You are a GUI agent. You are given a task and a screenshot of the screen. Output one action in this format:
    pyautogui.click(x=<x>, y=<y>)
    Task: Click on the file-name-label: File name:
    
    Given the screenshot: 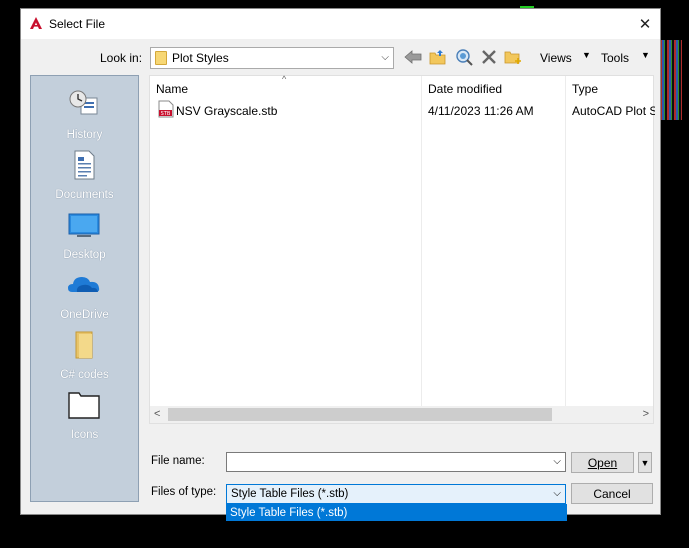 What is the action you would take?
    pyautogui.click(x=178, y=461)
    